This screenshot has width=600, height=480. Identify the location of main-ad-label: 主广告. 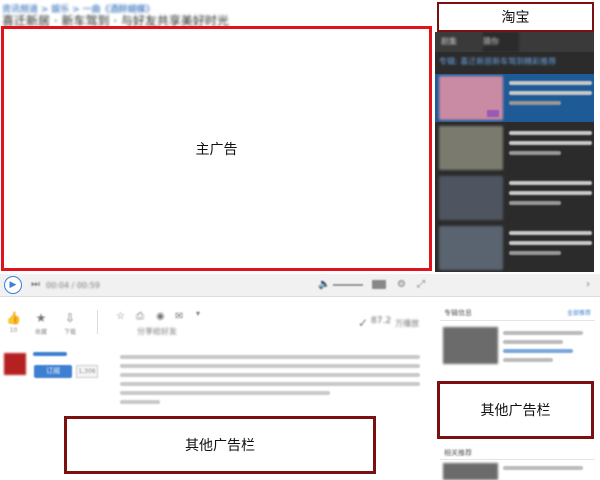
(216, 149).